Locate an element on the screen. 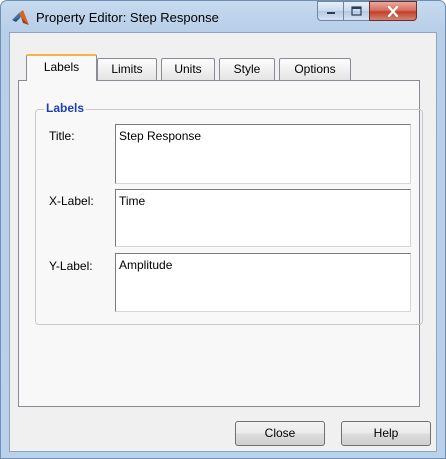  close-window-button is located at coordinates (393, 11).